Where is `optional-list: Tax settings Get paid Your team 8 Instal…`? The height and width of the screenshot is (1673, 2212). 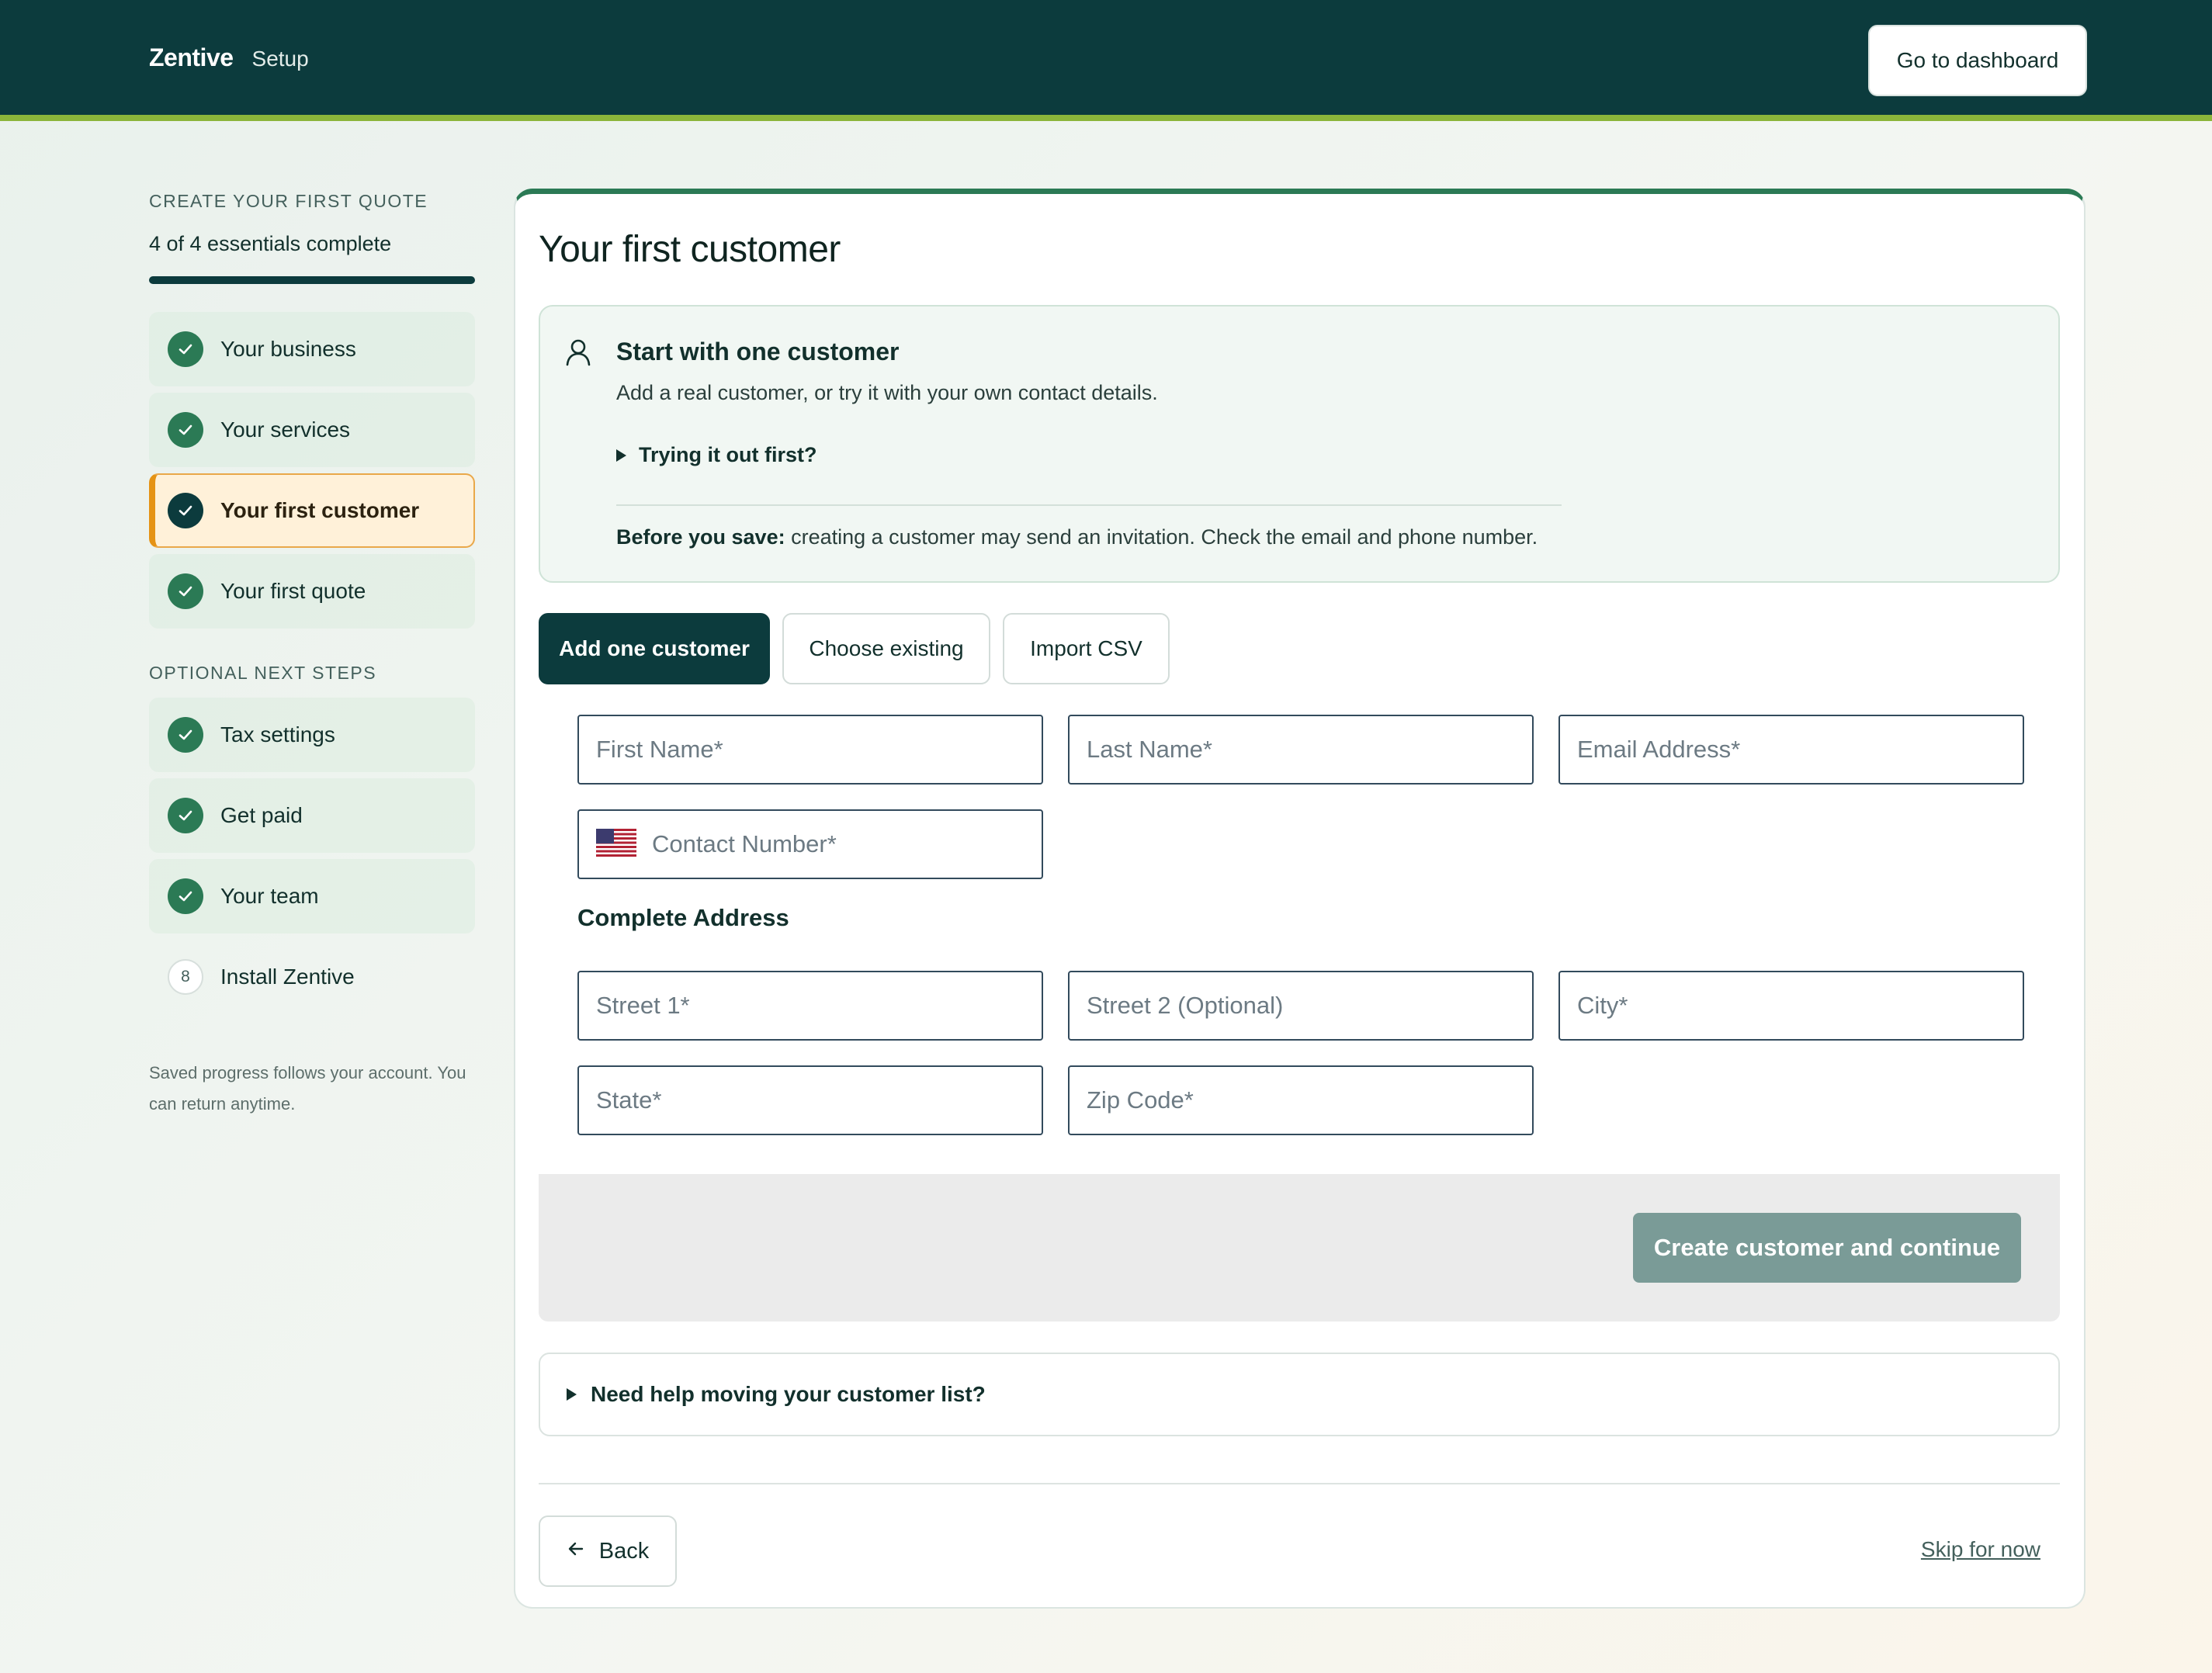 optional-list: Tax settings Get paid Your team 8 Instal… is located at coordinates (312, 856).